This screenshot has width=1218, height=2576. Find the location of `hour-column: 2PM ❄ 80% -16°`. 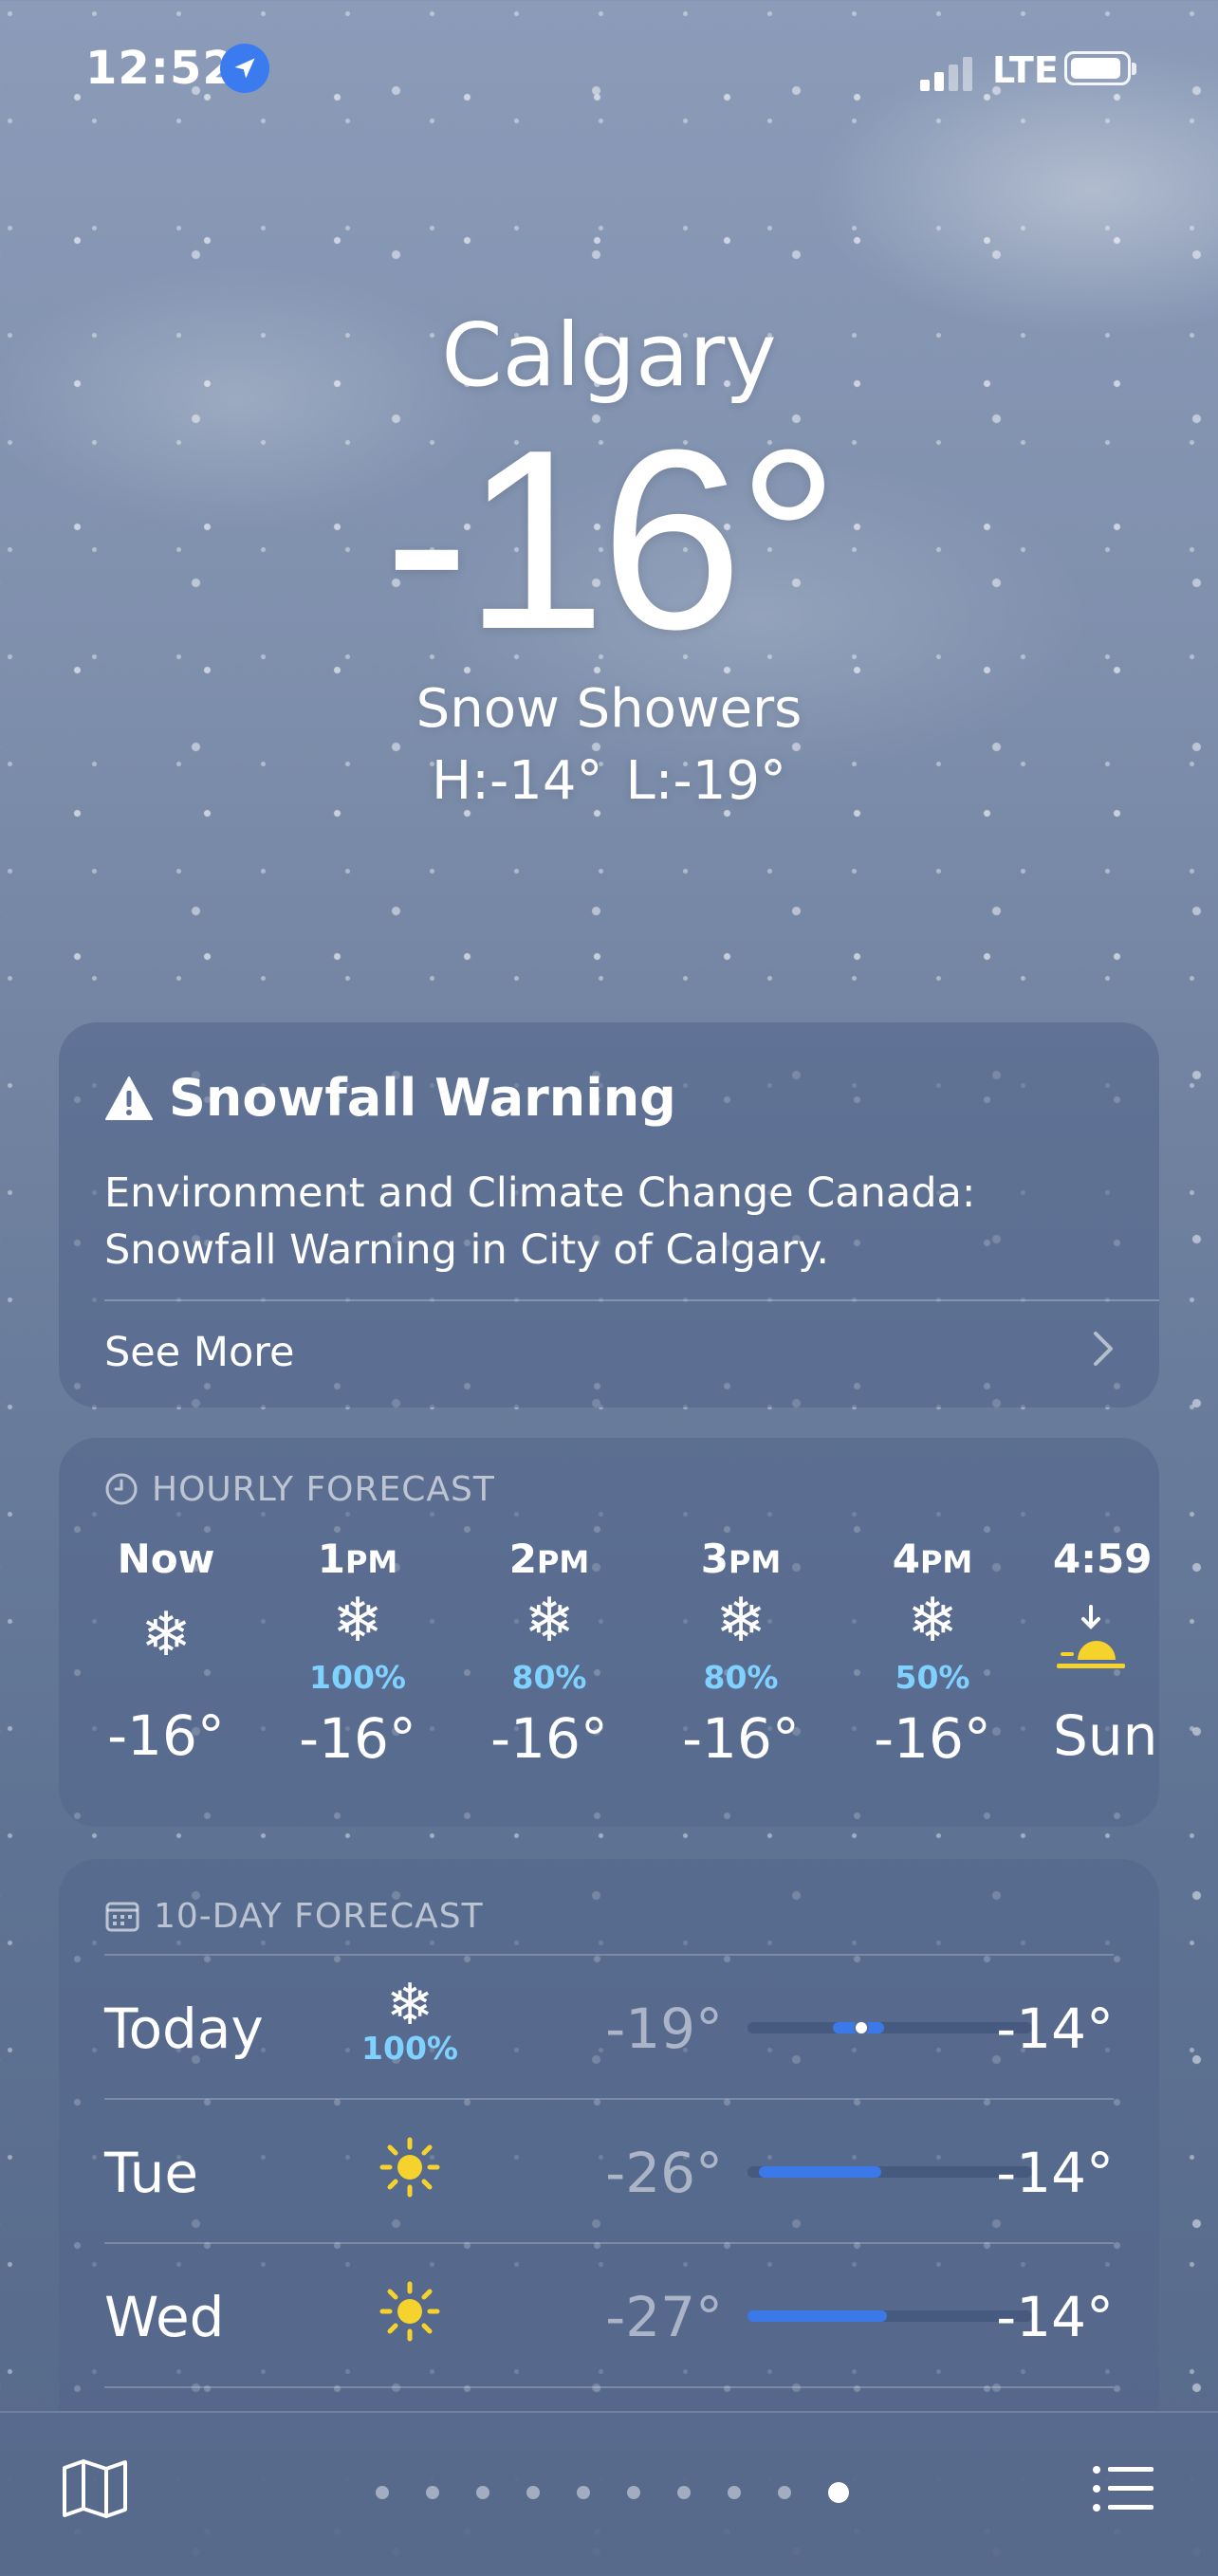

hour-column: 2PM ❄ 80% -16° is located at coordinates (549, 1653).